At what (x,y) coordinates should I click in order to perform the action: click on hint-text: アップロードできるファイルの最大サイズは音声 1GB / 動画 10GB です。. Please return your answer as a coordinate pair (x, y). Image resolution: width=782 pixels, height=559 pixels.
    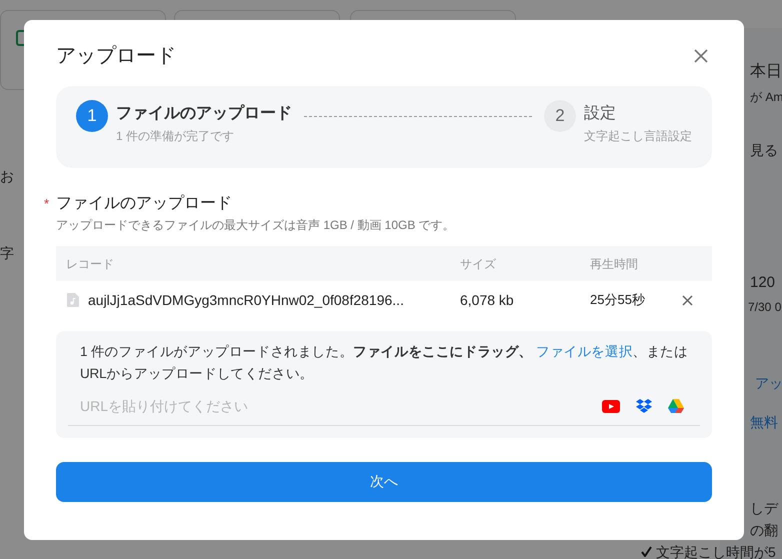
    Looking at the image, I should click on (256, 225).